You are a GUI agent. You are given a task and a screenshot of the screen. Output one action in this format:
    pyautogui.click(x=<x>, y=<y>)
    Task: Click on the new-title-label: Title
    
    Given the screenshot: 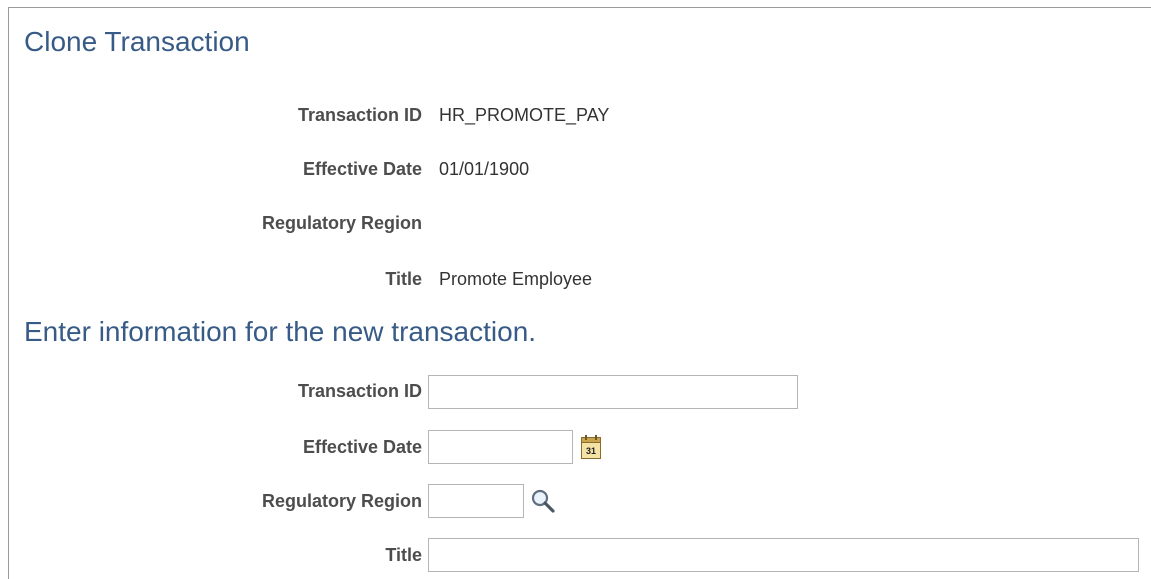 What is the action you would take?
    pyautogui.click(x=403, y=555)
    